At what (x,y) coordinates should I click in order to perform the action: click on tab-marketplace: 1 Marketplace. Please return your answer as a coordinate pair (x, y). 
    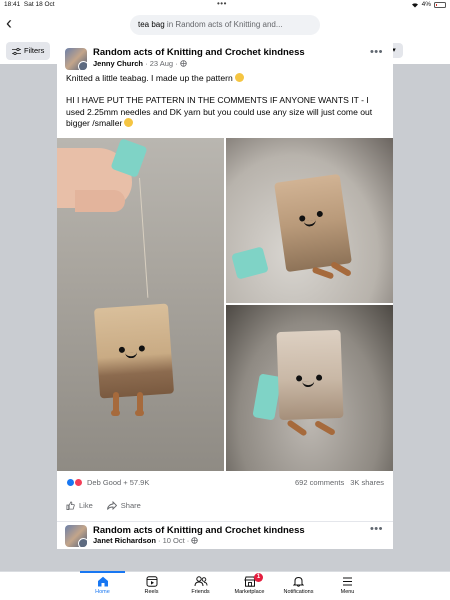
    Looking at the image, I should click on (249, 583).